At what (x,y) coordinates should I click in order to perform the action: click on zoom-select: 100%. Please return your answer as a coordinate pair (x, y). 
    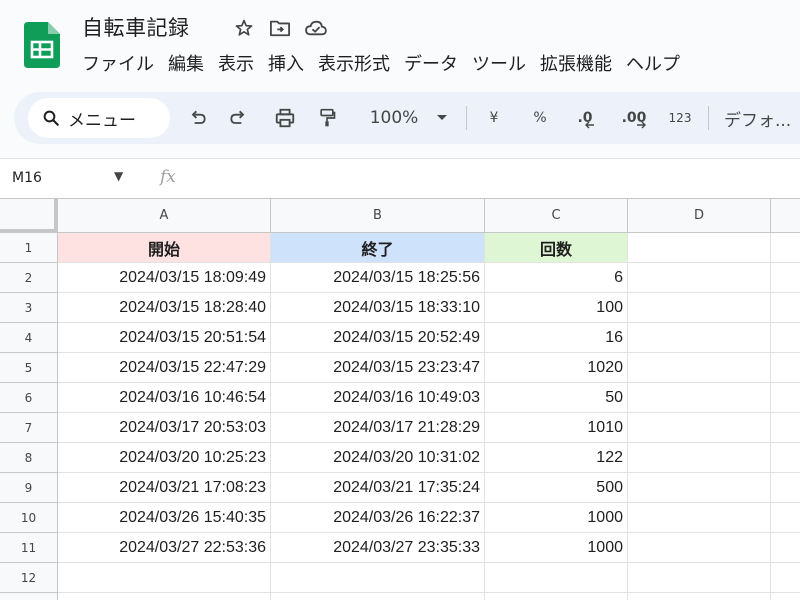
    Looking at the image, I should click on (394, 118).